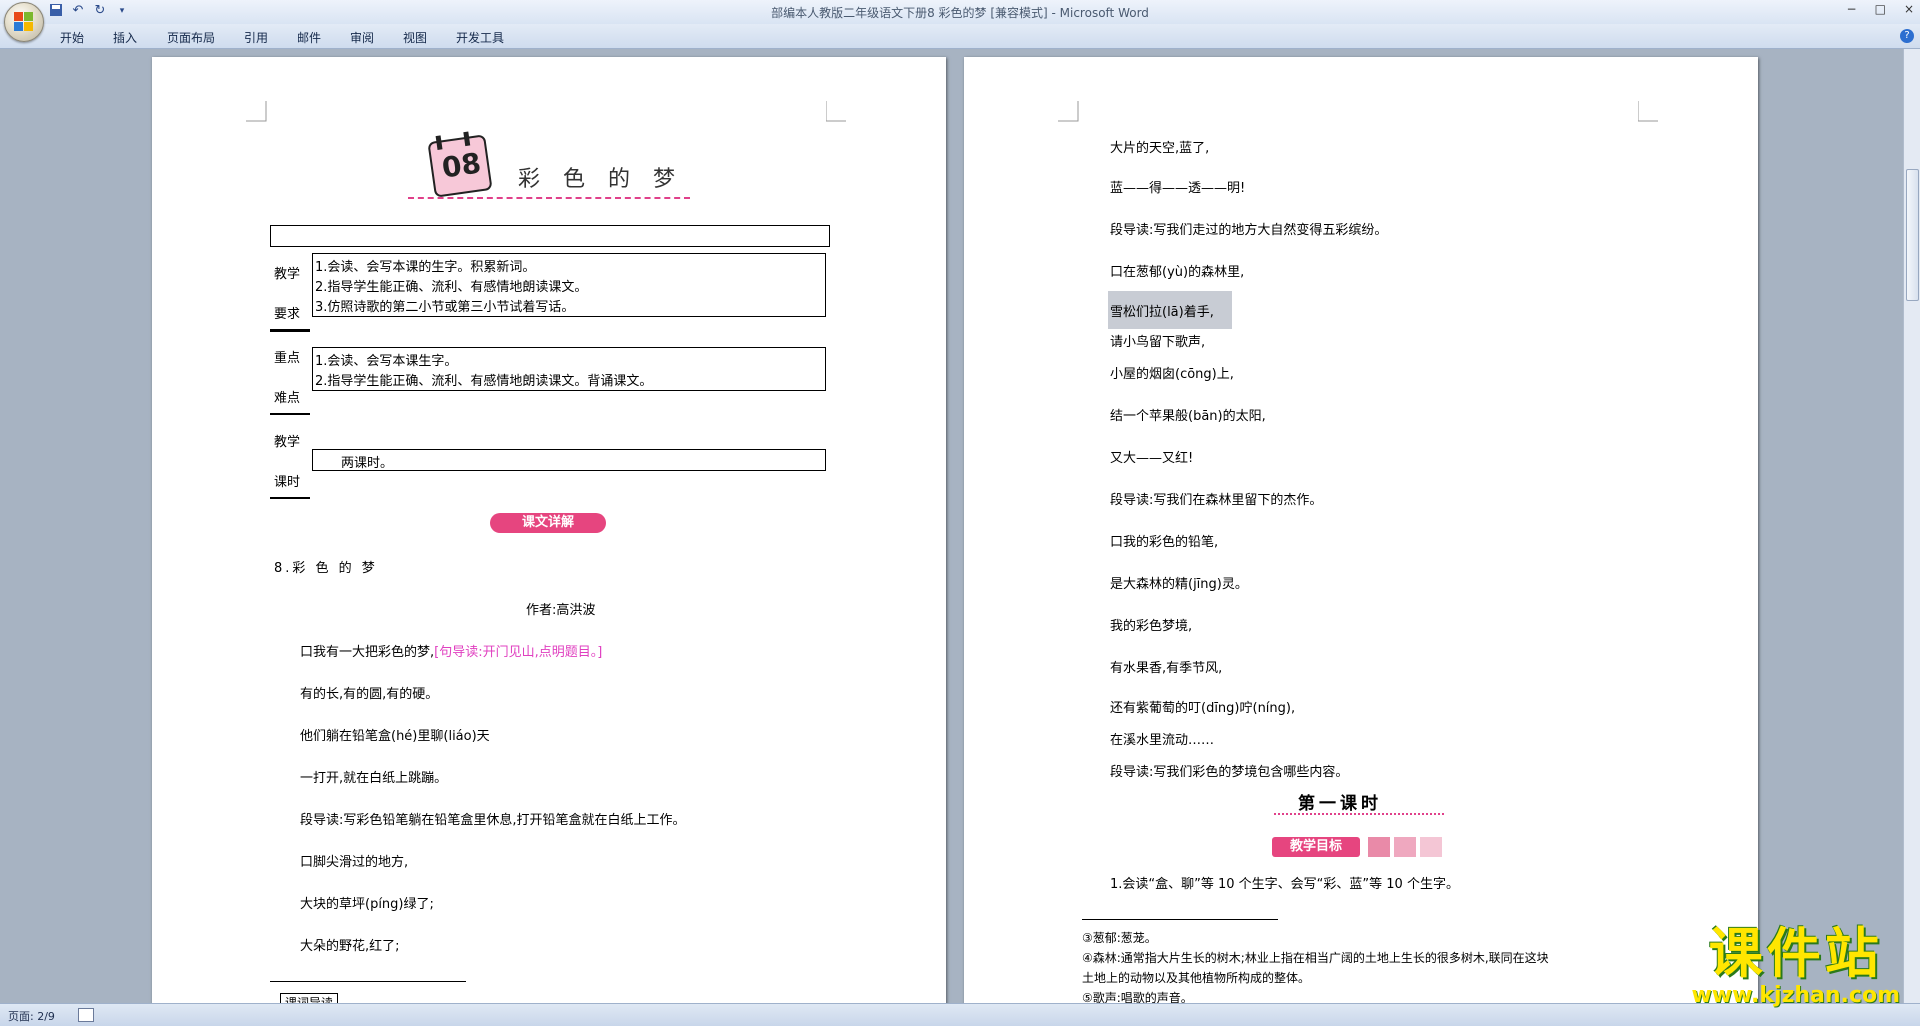 The width and height of the screenshot is (1920, 1026). What do you see at coordinates (122, 11) in the screenshot?
I see `customize-qat-icon: ▾` at bounding box center [122, 11].